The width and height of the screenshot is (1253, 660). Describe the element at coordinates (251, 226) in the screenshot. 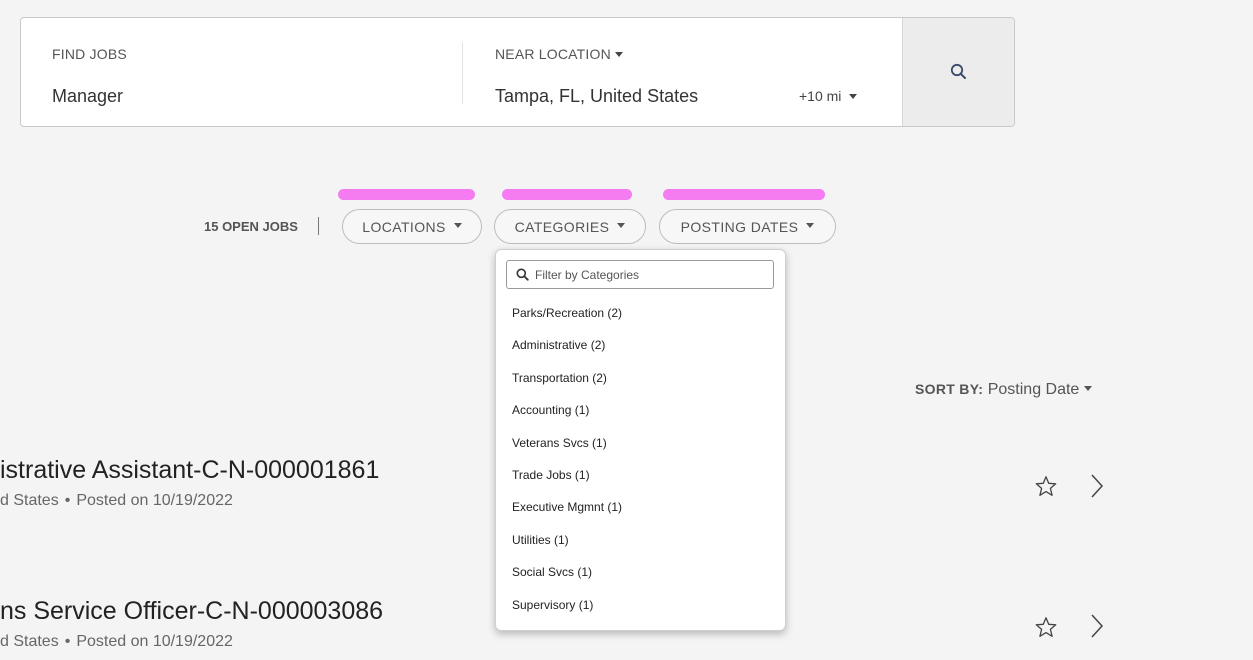

I see `open-jobs-count: 15 OPEN JOBS` at that location.